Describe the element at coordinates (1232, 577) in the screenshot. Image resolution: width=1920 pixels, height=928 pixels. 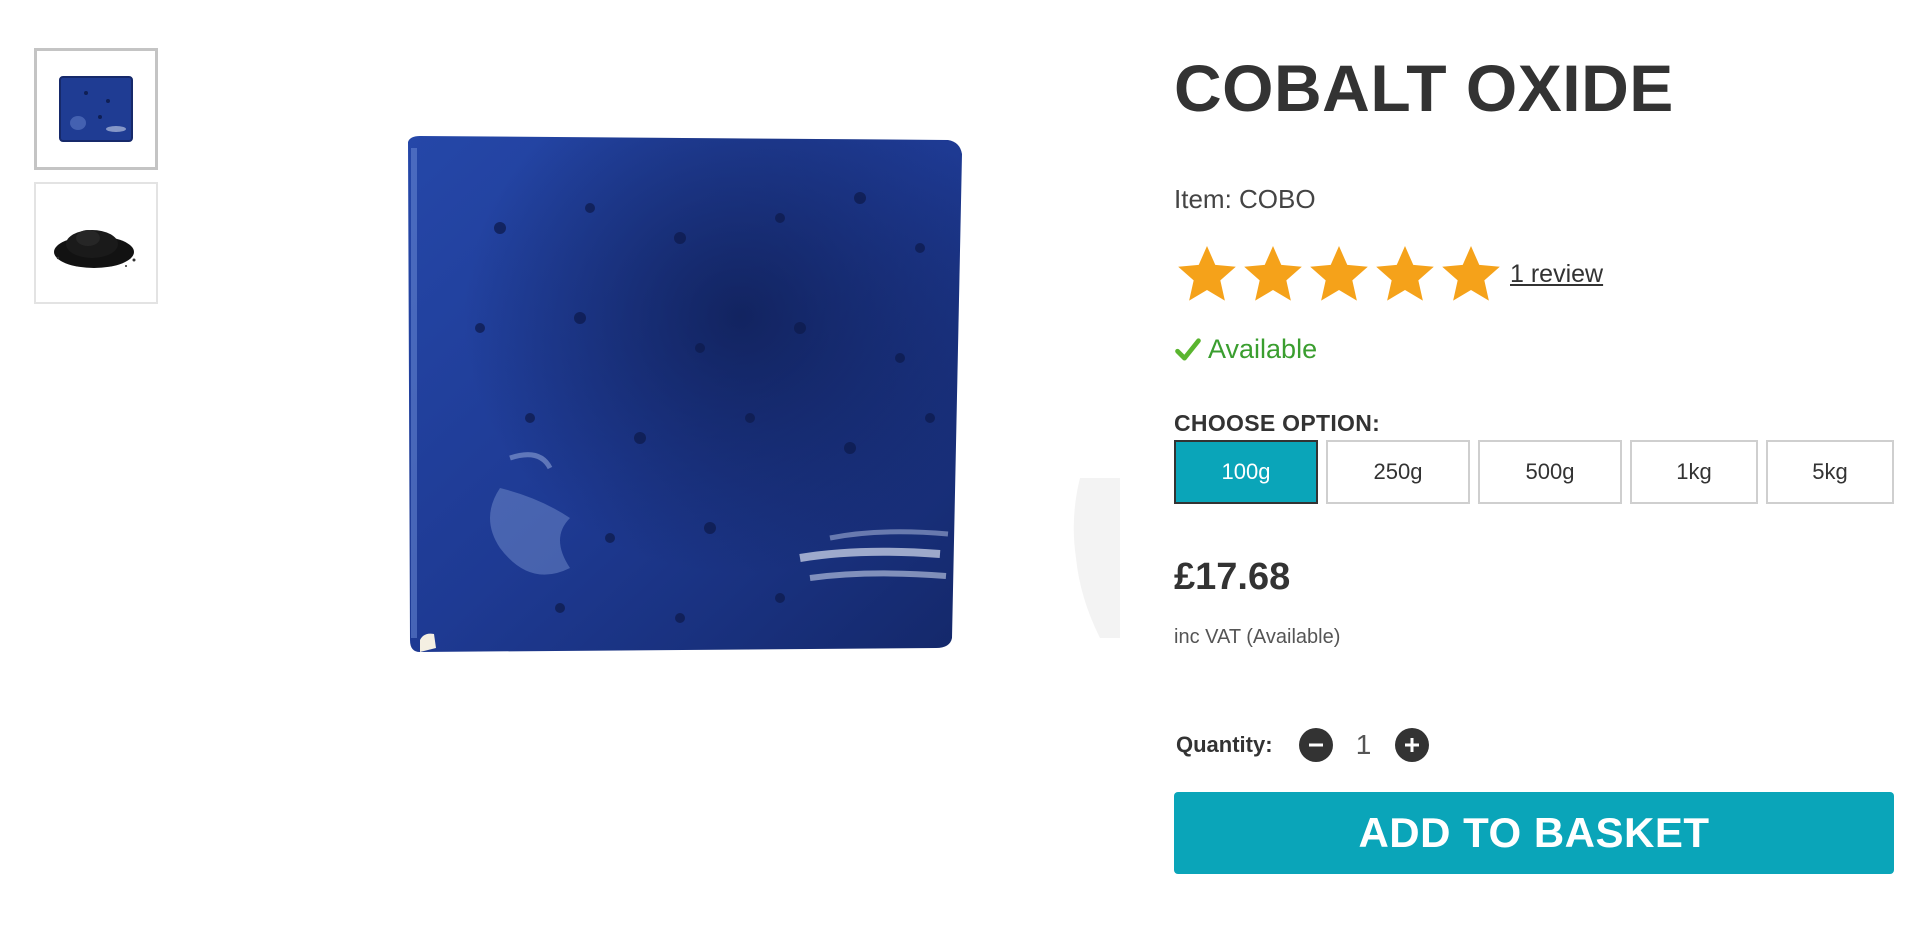
I see `price: £17.68` at that location.